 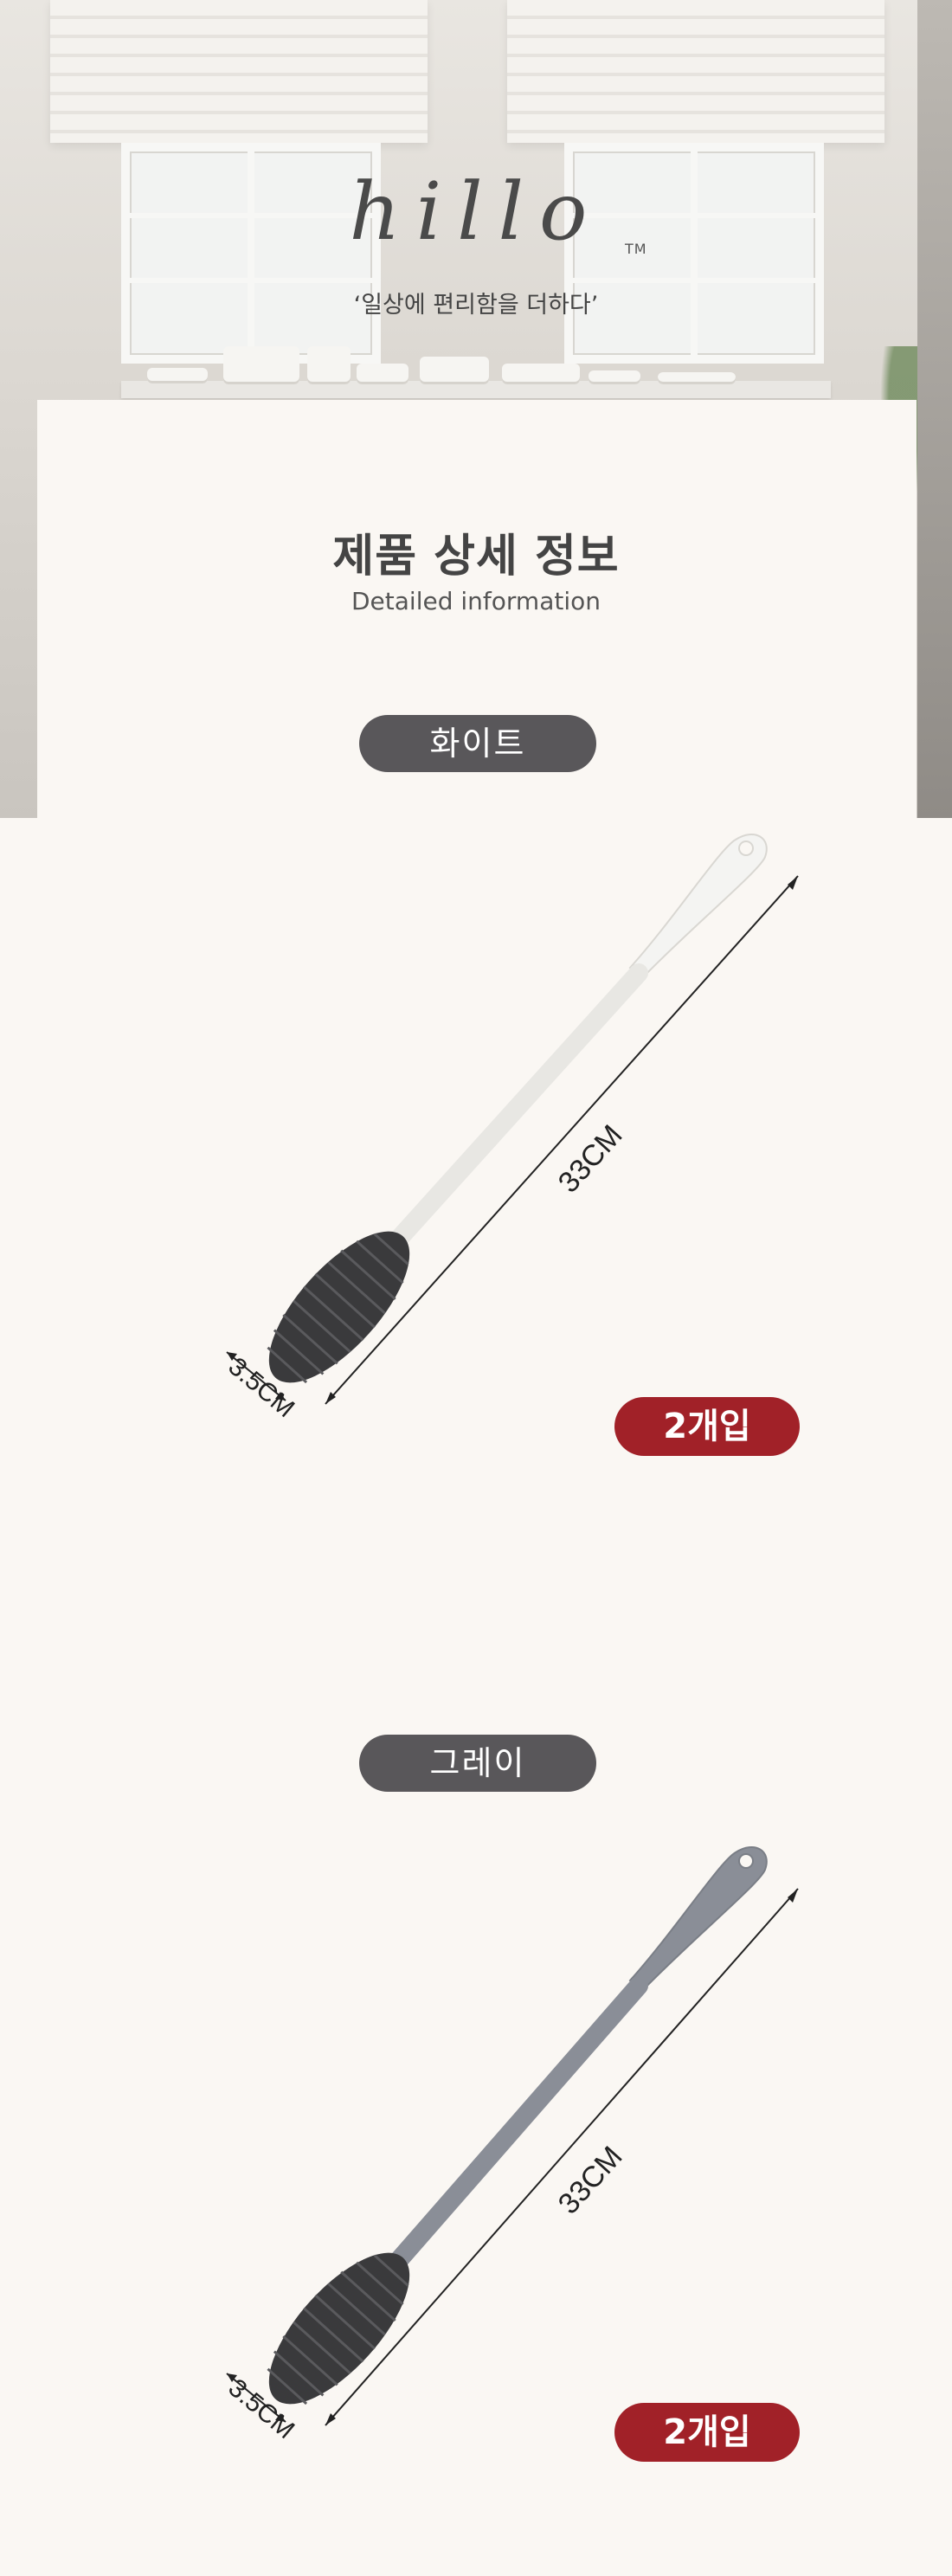 I want to click on brand-slogan: ‘일상에 편리함을 더하다’, so click(x=476, y=305).